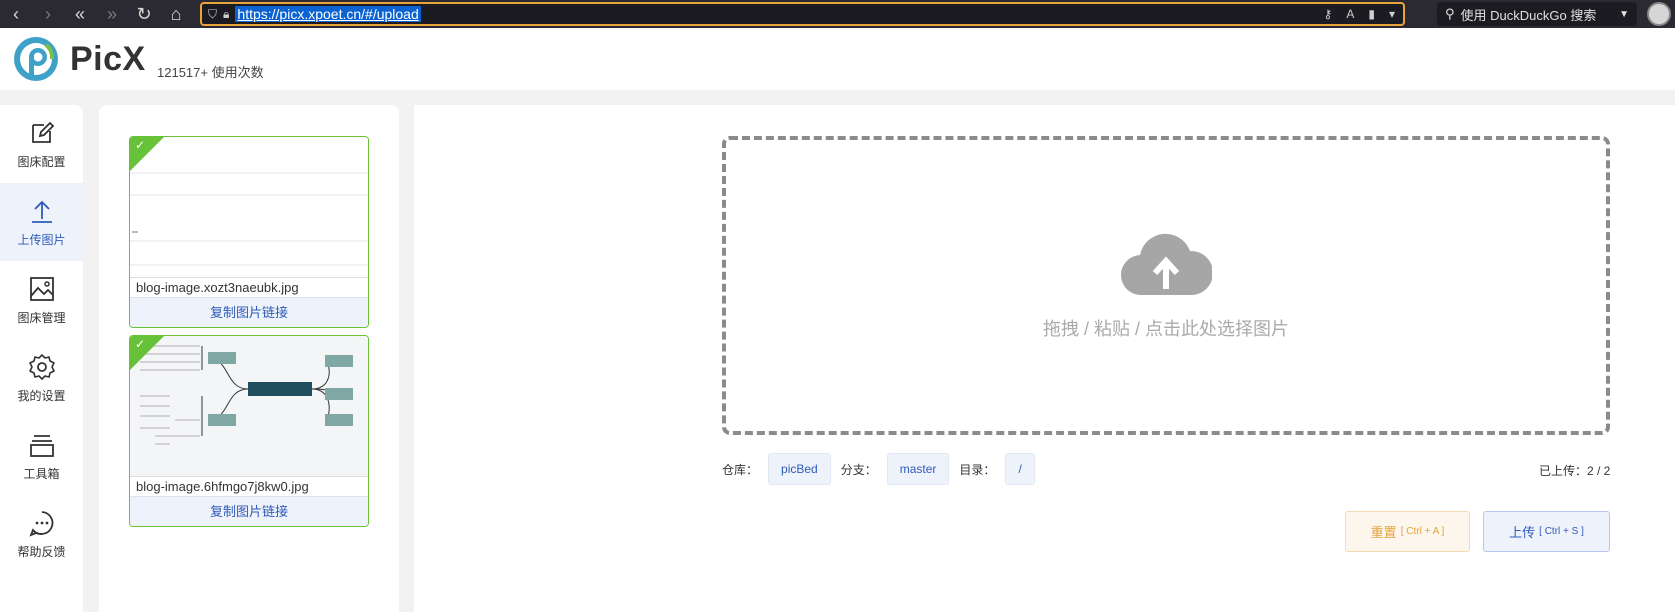 The height and width of the screenshot is (612, 1675). I want to click on forward-icon: ›, so click(48, 14).